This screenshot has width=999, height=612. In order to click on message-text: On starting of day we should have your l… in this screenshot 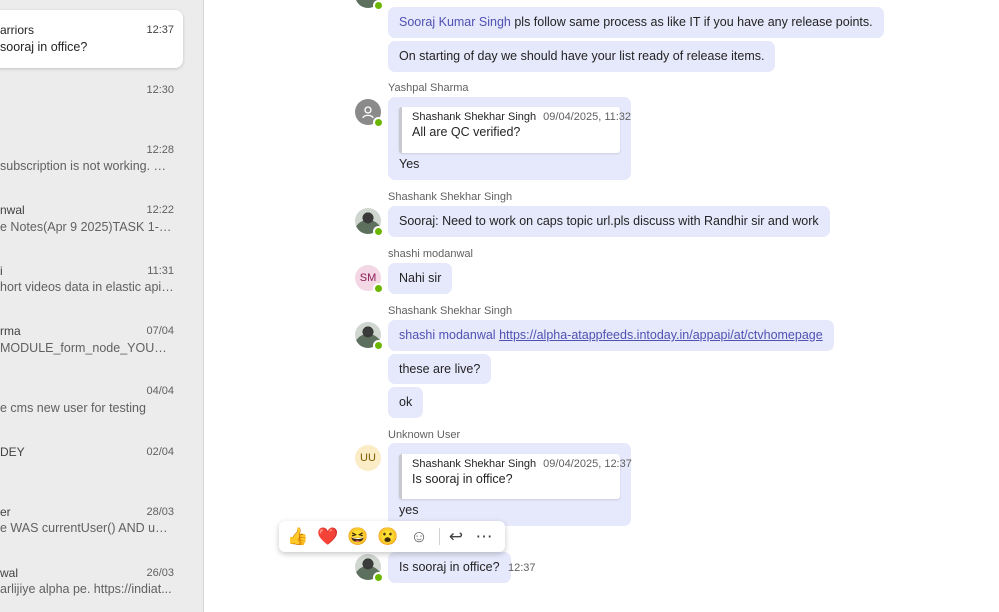, I will do `click(582, 56)`.